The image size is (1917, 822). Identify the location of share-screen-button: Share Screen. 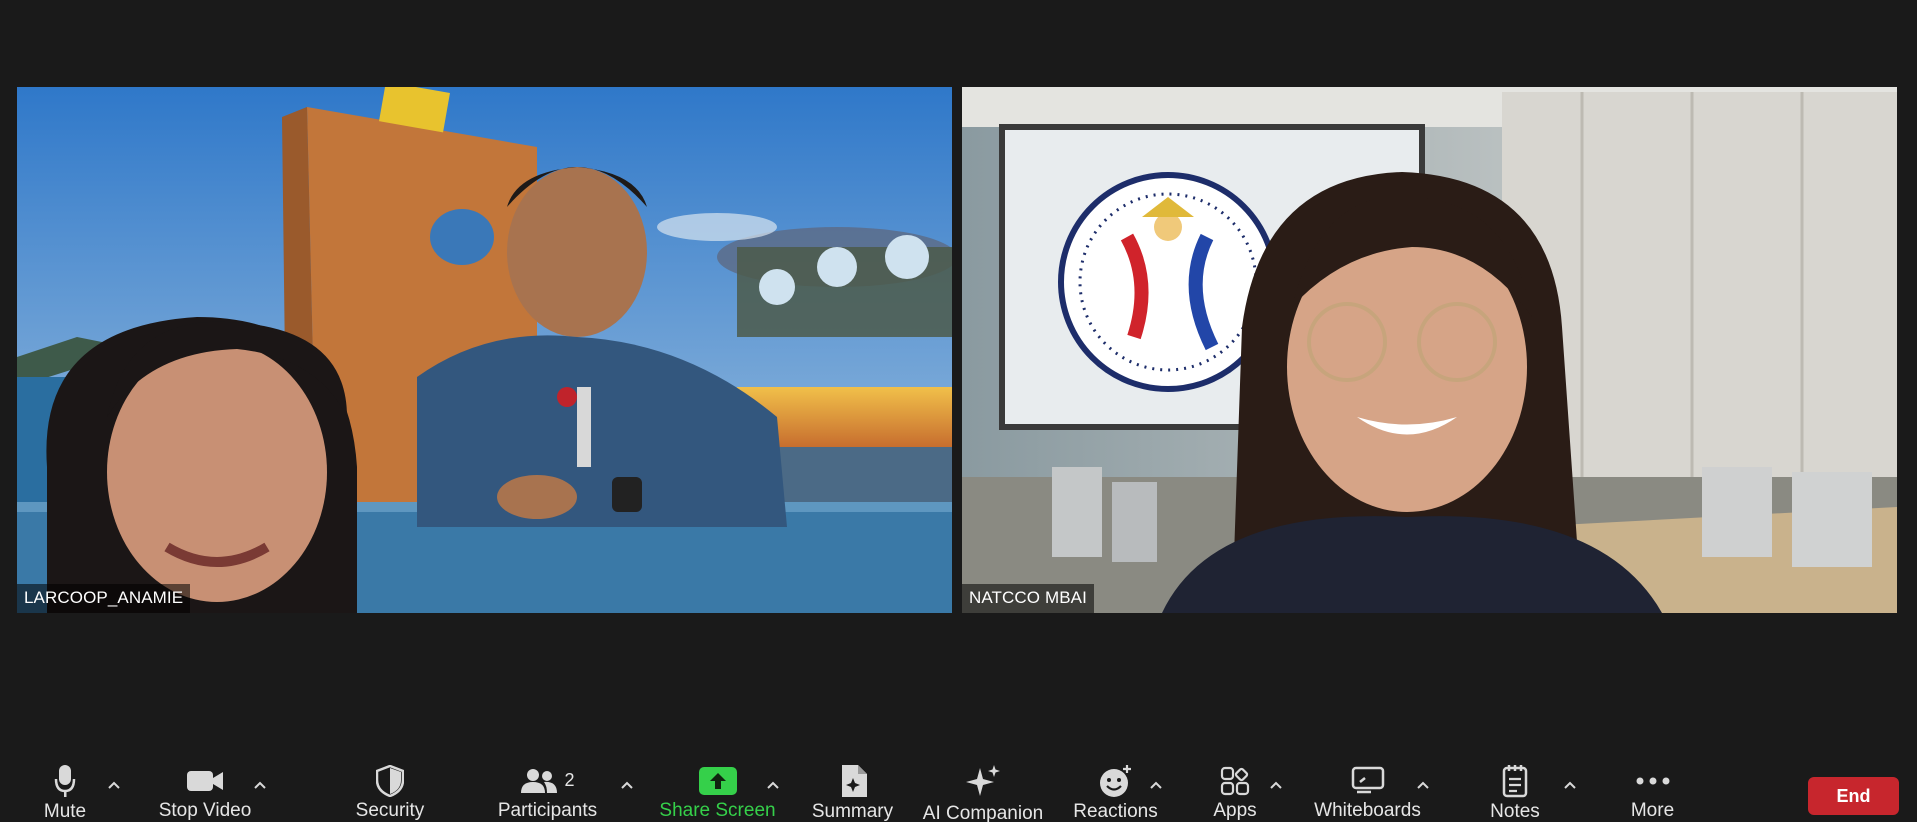
(717, 782).